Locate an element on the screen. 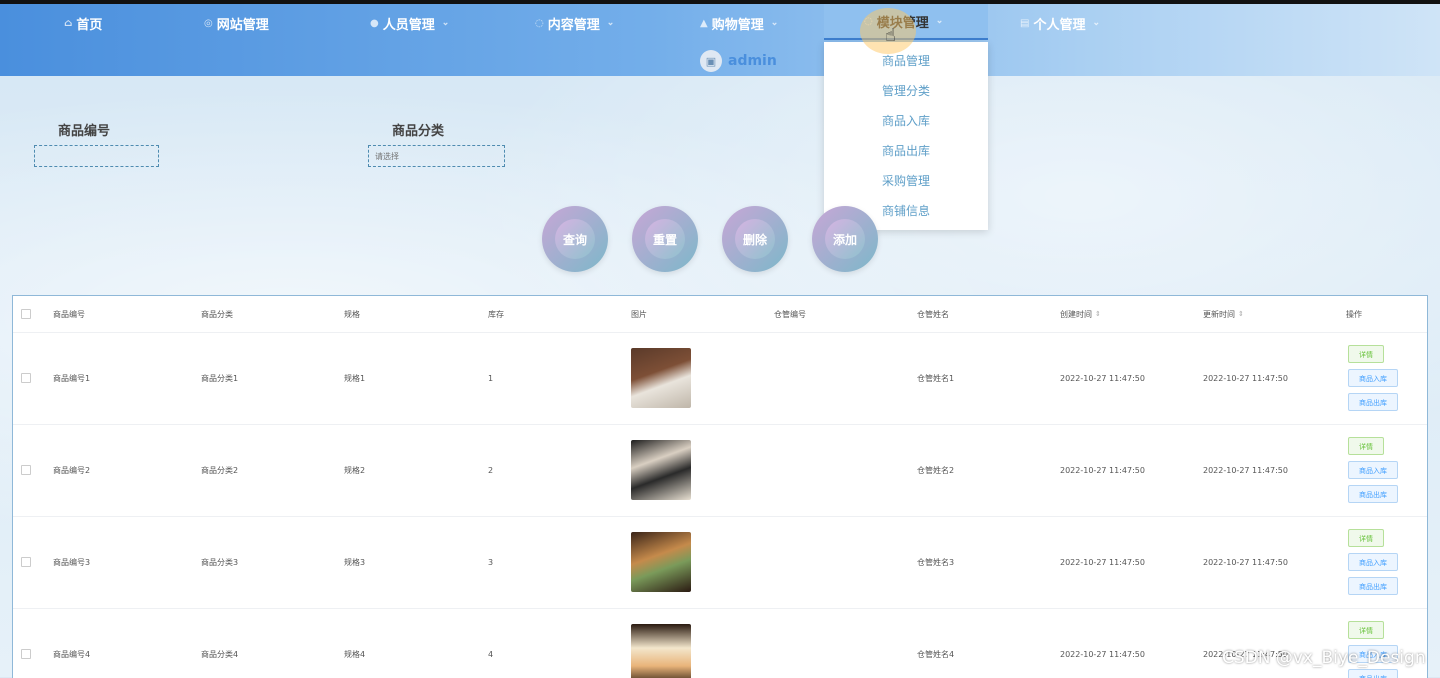 This screenshot has width=1440, height=678. menu-item-stock-out: 商品出库 is located at coordinates (906, 151).